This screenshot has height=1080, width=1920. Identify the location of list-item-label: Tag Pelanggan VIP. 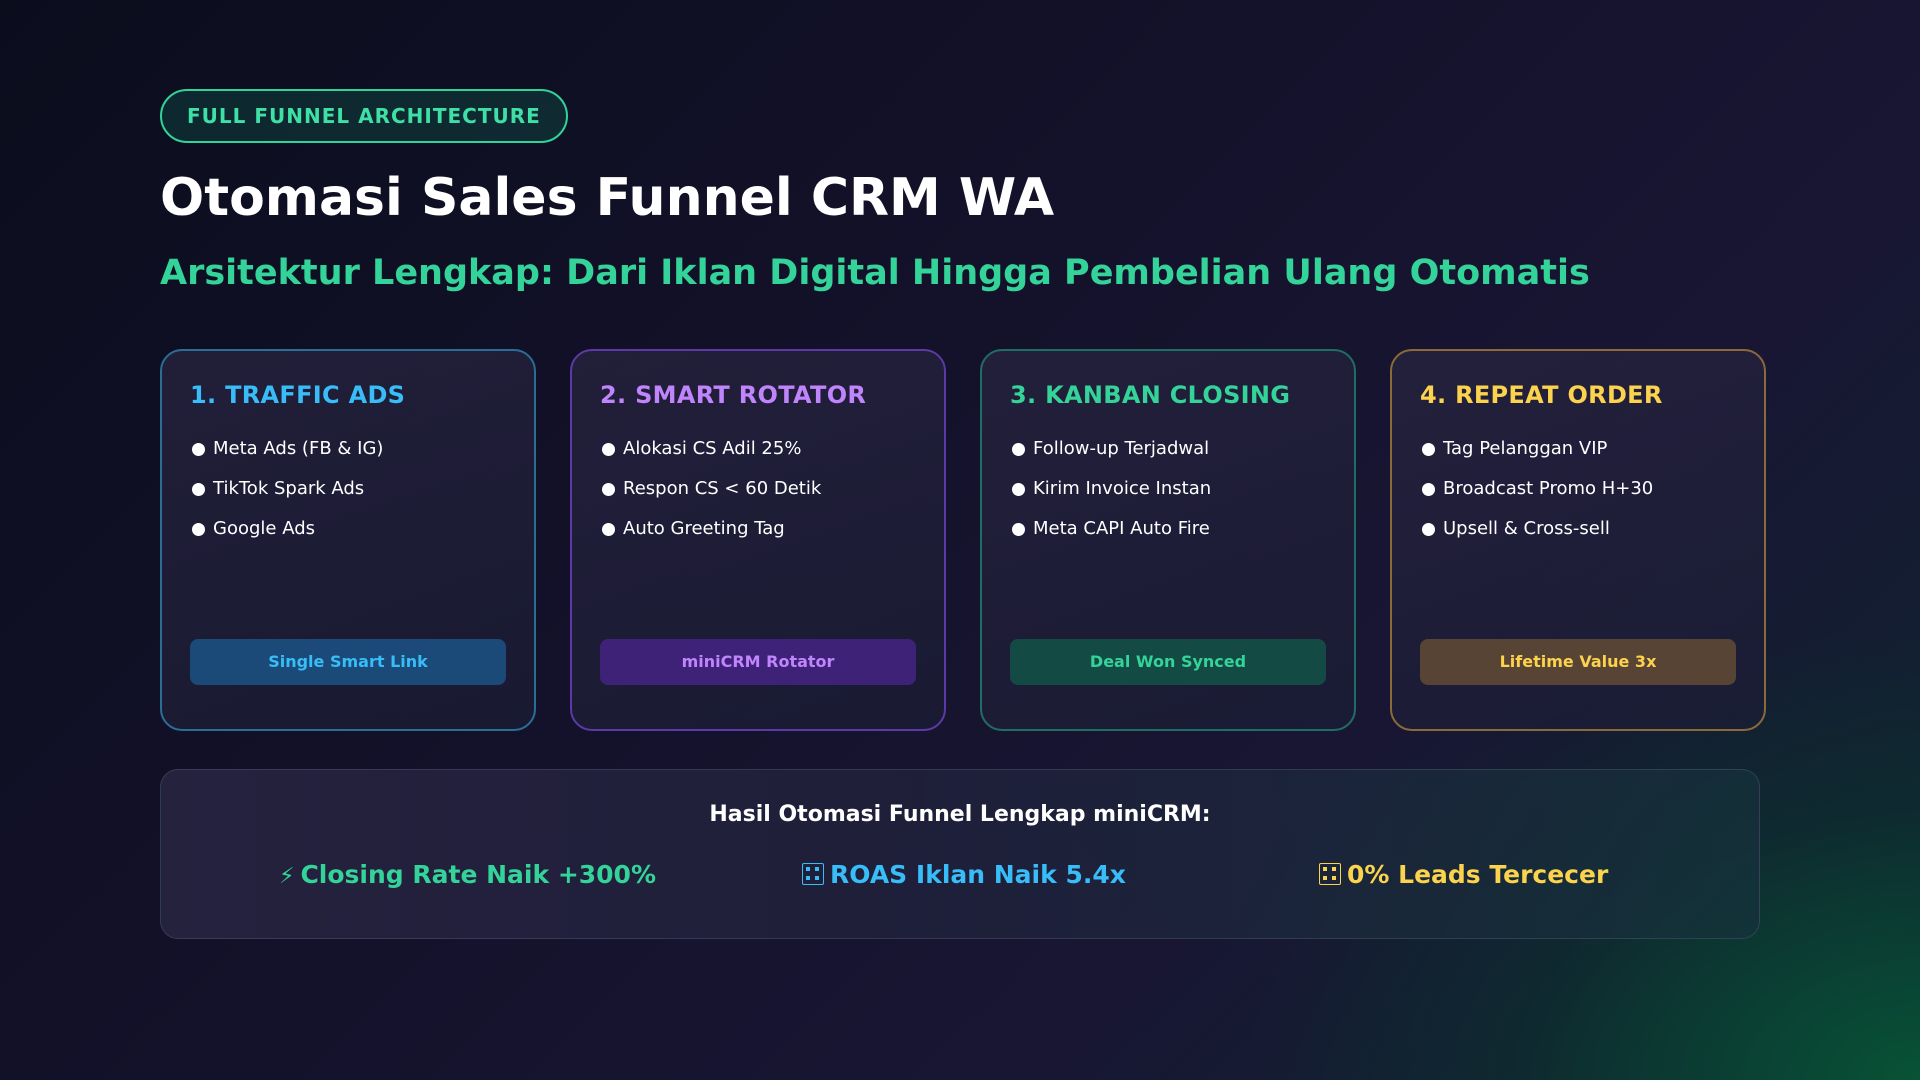
(1525, 448).